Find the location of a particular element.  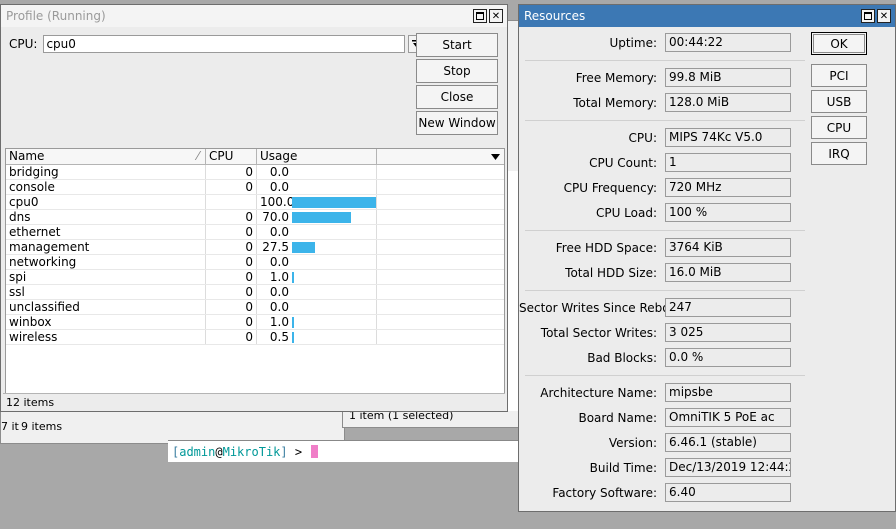

irq-button: IRQ is located at coordinates (839, 153).